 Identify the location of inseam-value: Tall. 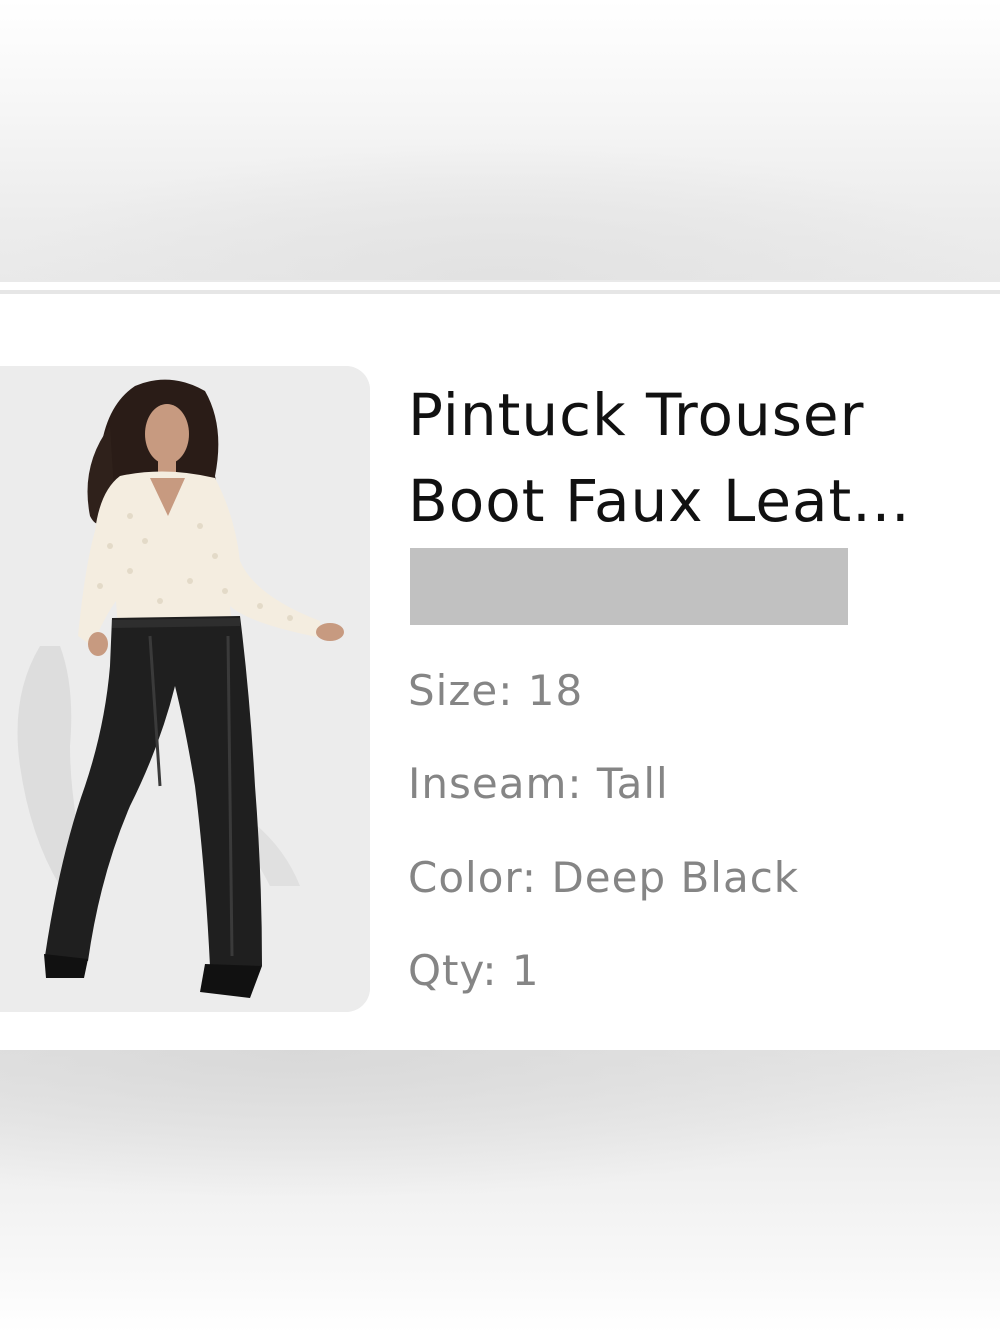
(632, 783).